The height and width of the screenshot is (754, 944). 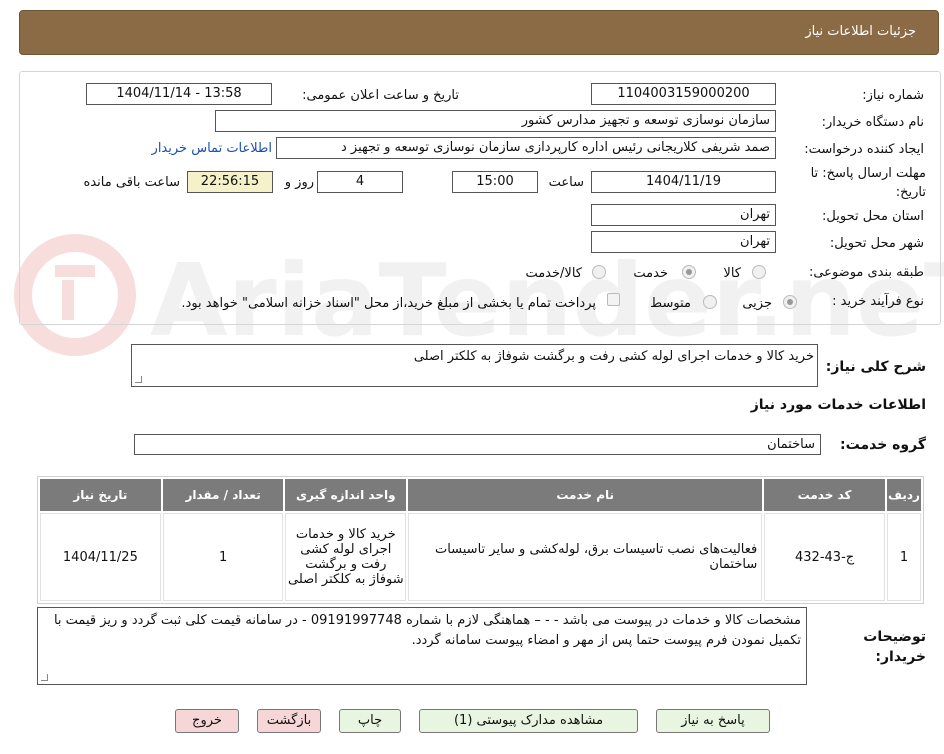 What do you see at coordinates (683, 182) in the screenshot?
I see `deadline-date-field: 1404/11/19` at bounding box center [683, 182].